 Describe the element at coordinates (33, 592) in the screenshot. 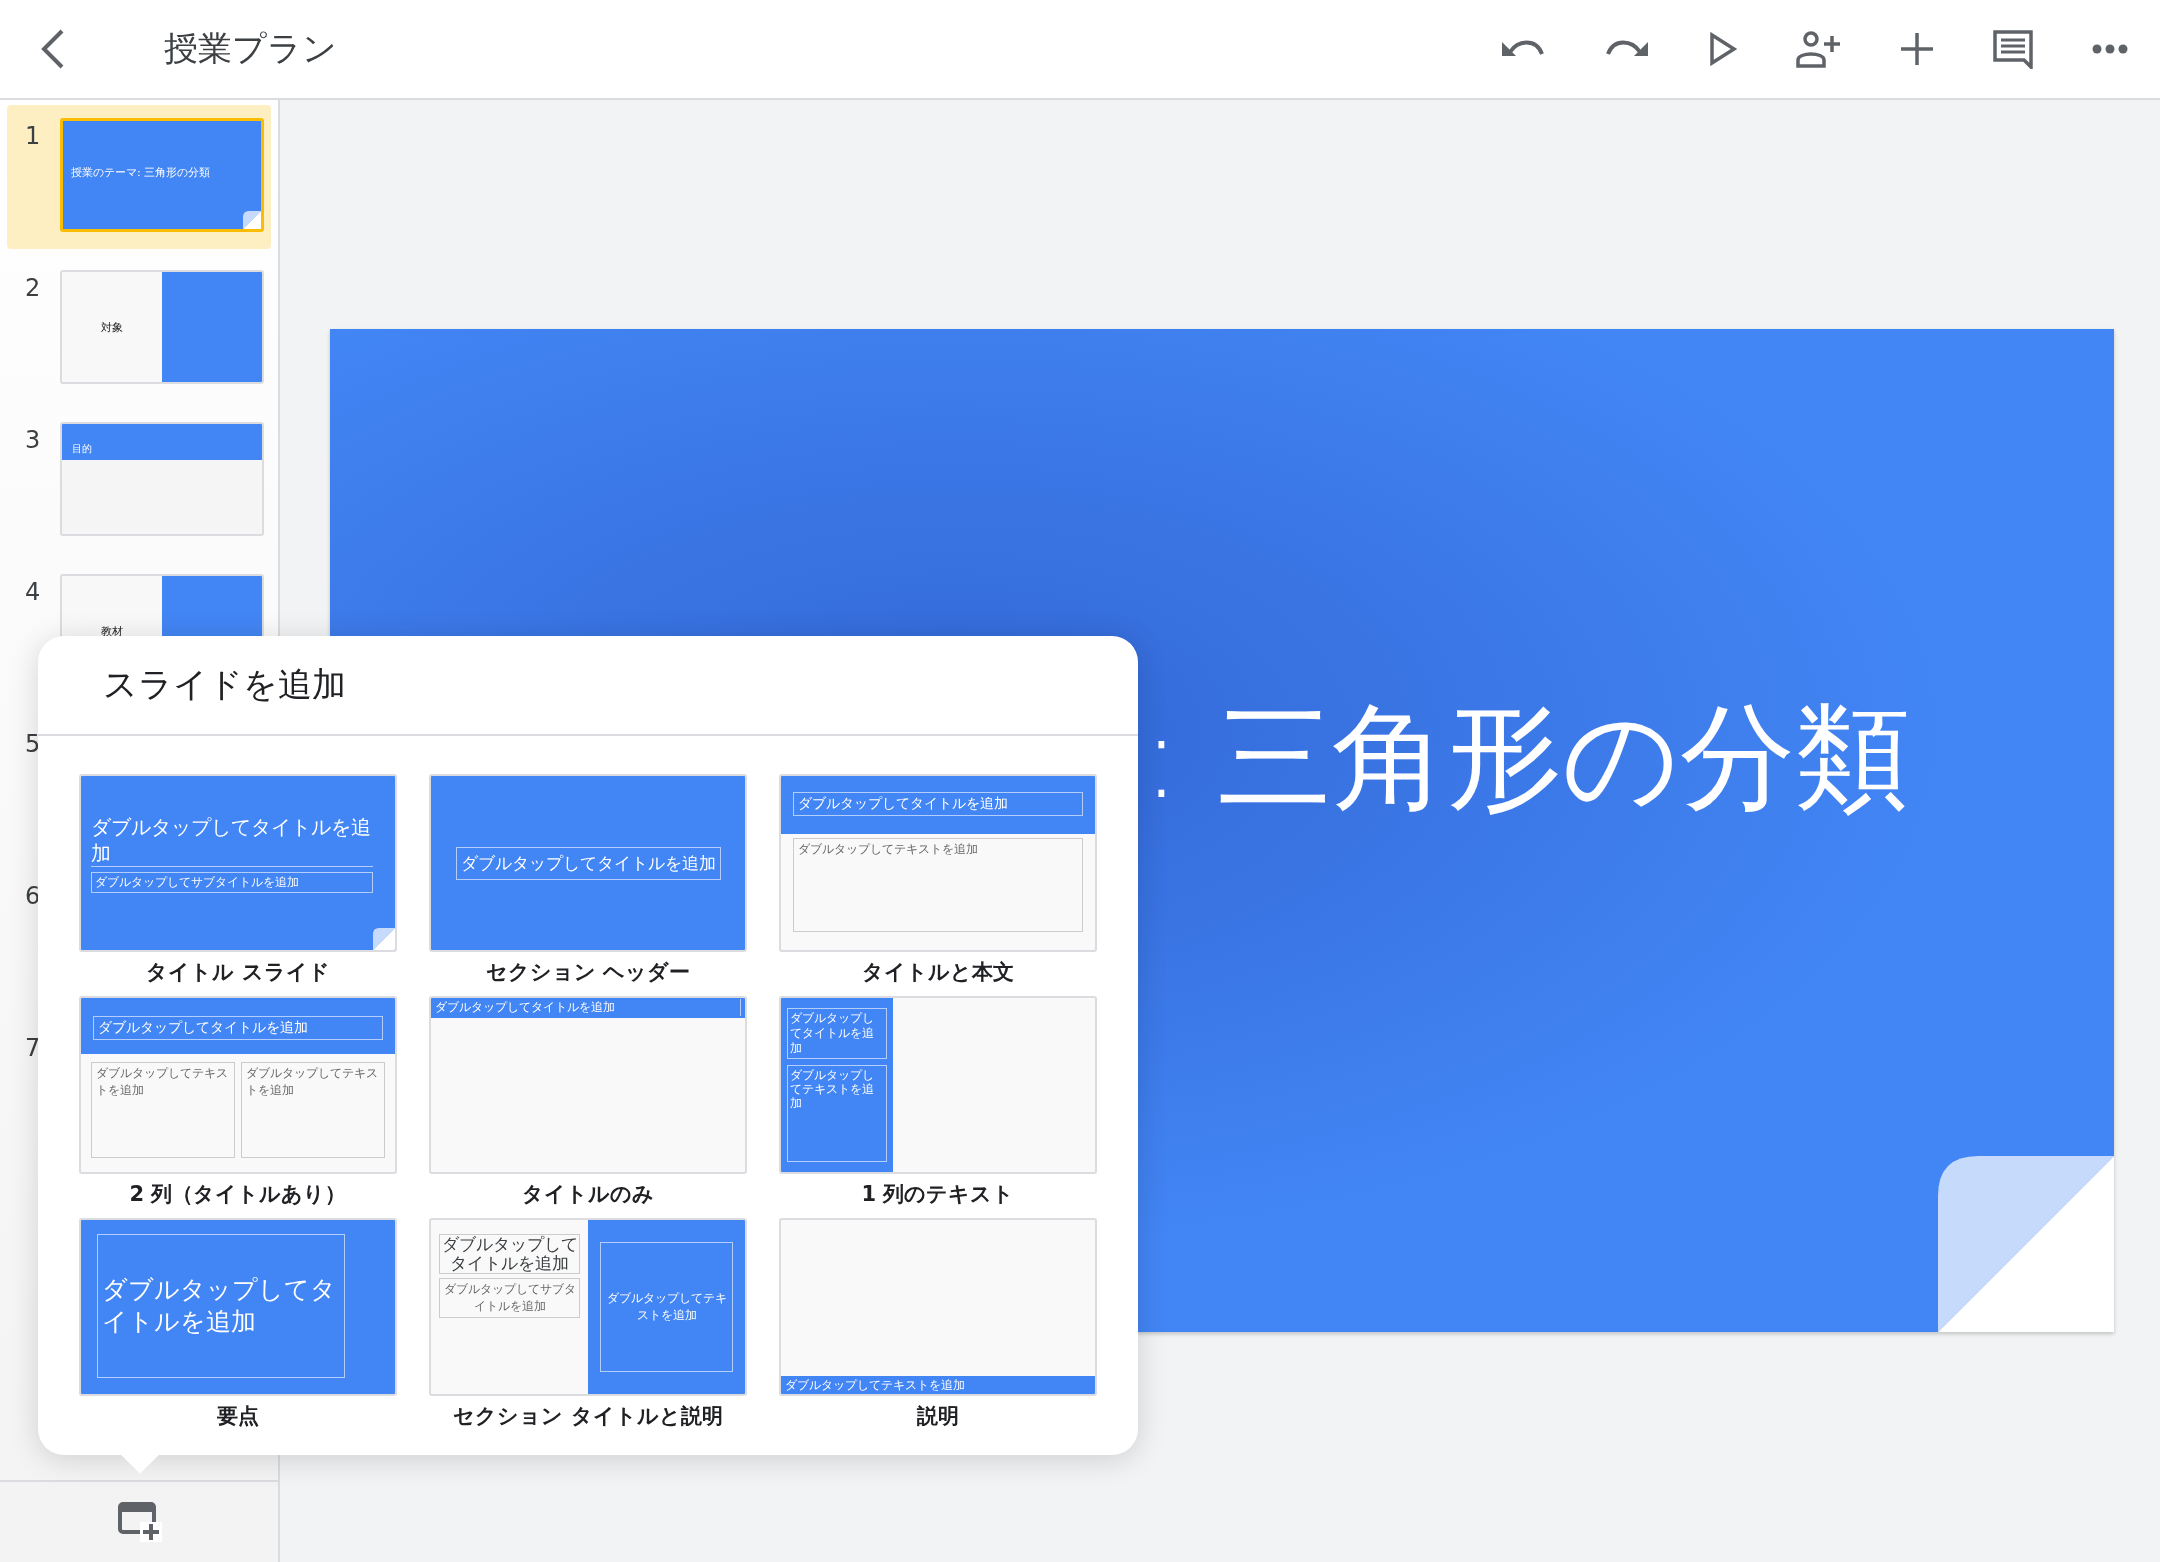

I see `slide-number: 4` at that location.